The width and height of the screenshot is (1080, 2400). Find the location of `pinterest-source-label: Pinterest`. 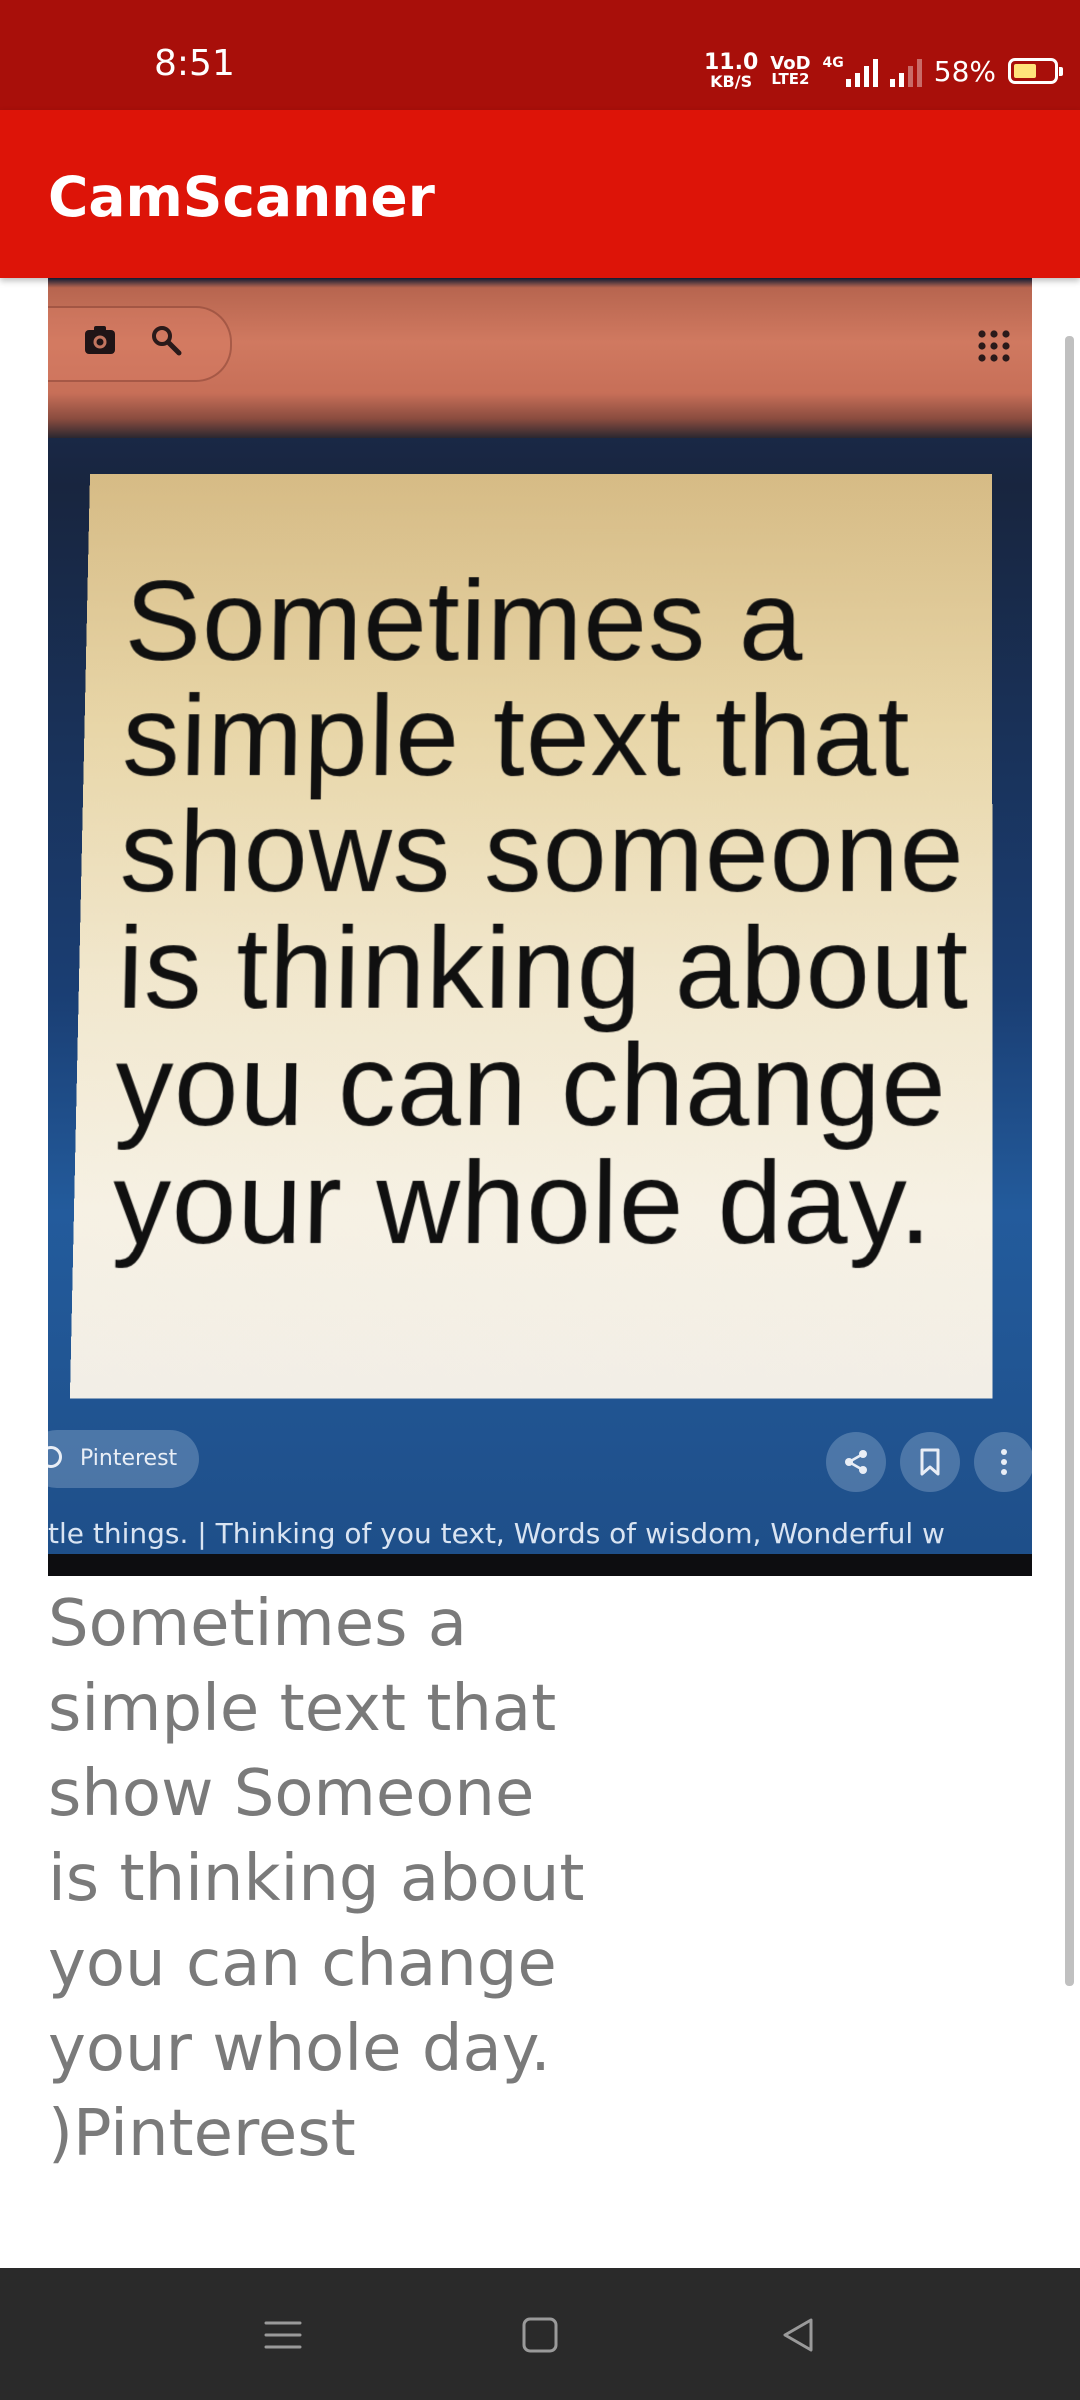

pinterest-source-label: Pinterest is located at coordinates (128, 1458).